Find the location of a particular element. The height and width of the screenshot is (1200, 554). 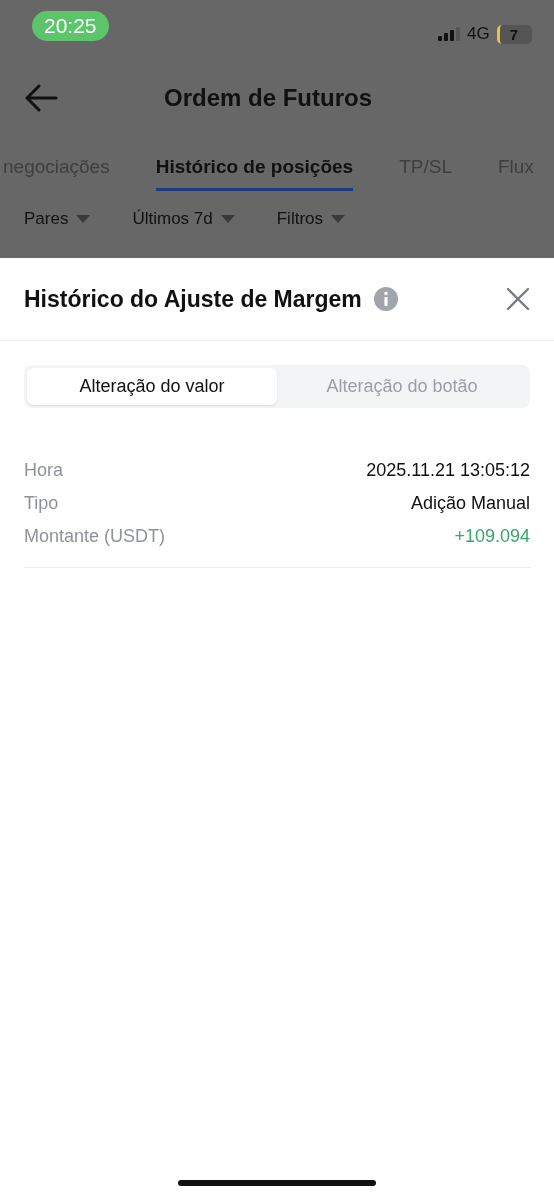

field-label: Tipo is located at coordinates (41, 503).